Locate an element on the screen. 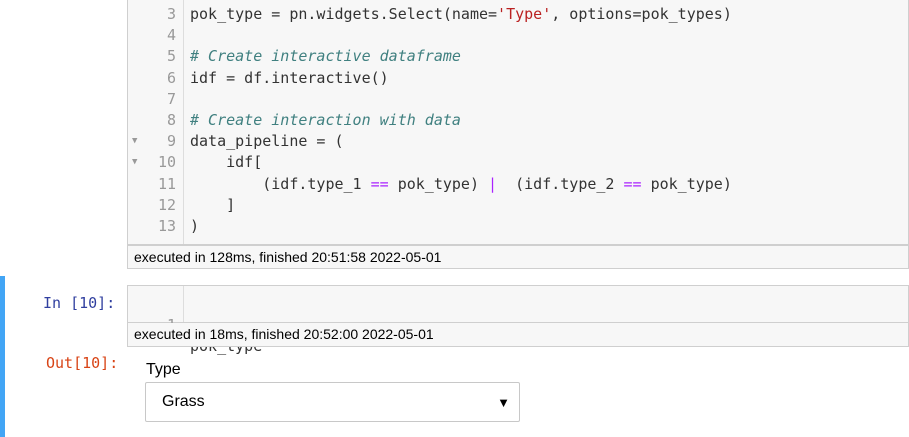 The height and width of the screenshot is (437, 909). line-number: 6 is located at coordinates (171, 77).